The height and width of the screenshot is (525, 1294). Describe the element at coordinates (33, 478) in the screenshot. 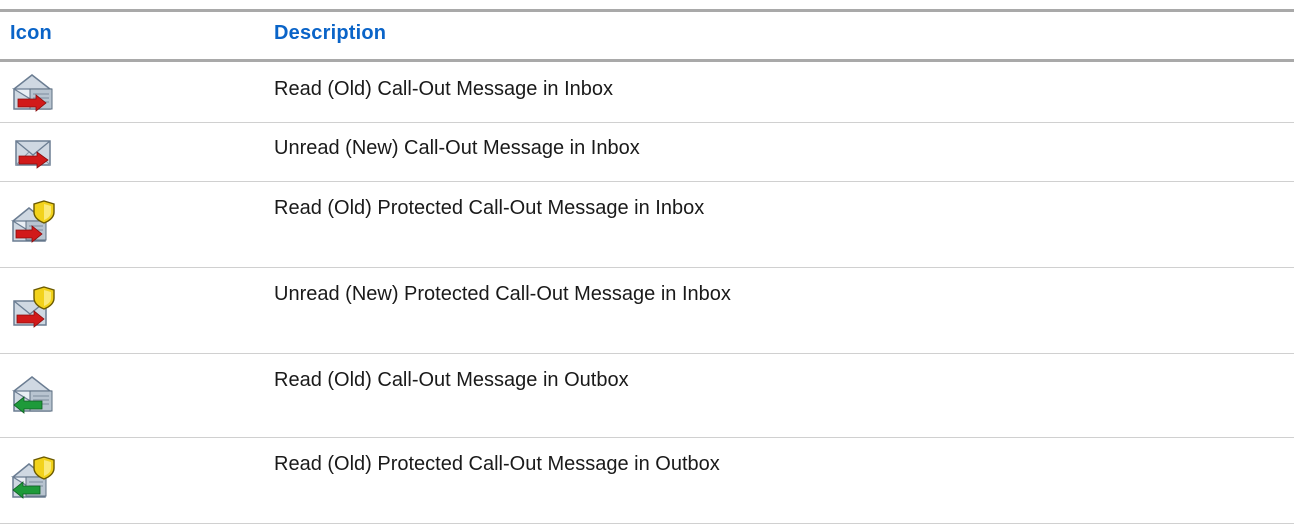

I see `read-protected-callout-outbox-icon` at that location.